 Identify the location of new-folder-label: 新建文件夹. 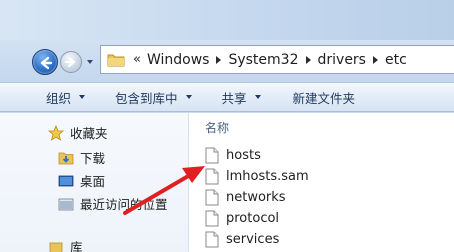
(324, 98).